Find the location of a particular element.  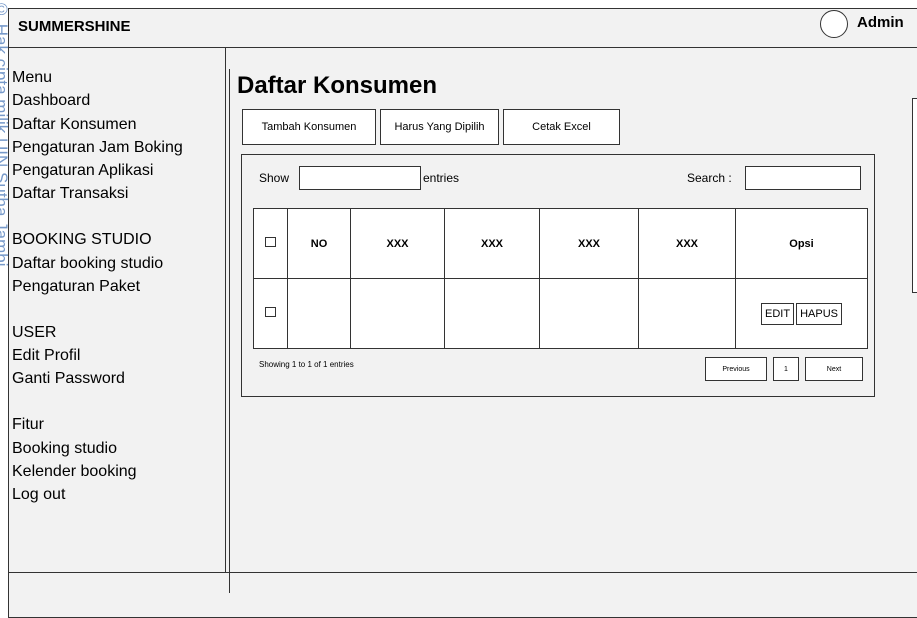

select-all-cell is located at coordinates (270, 243).